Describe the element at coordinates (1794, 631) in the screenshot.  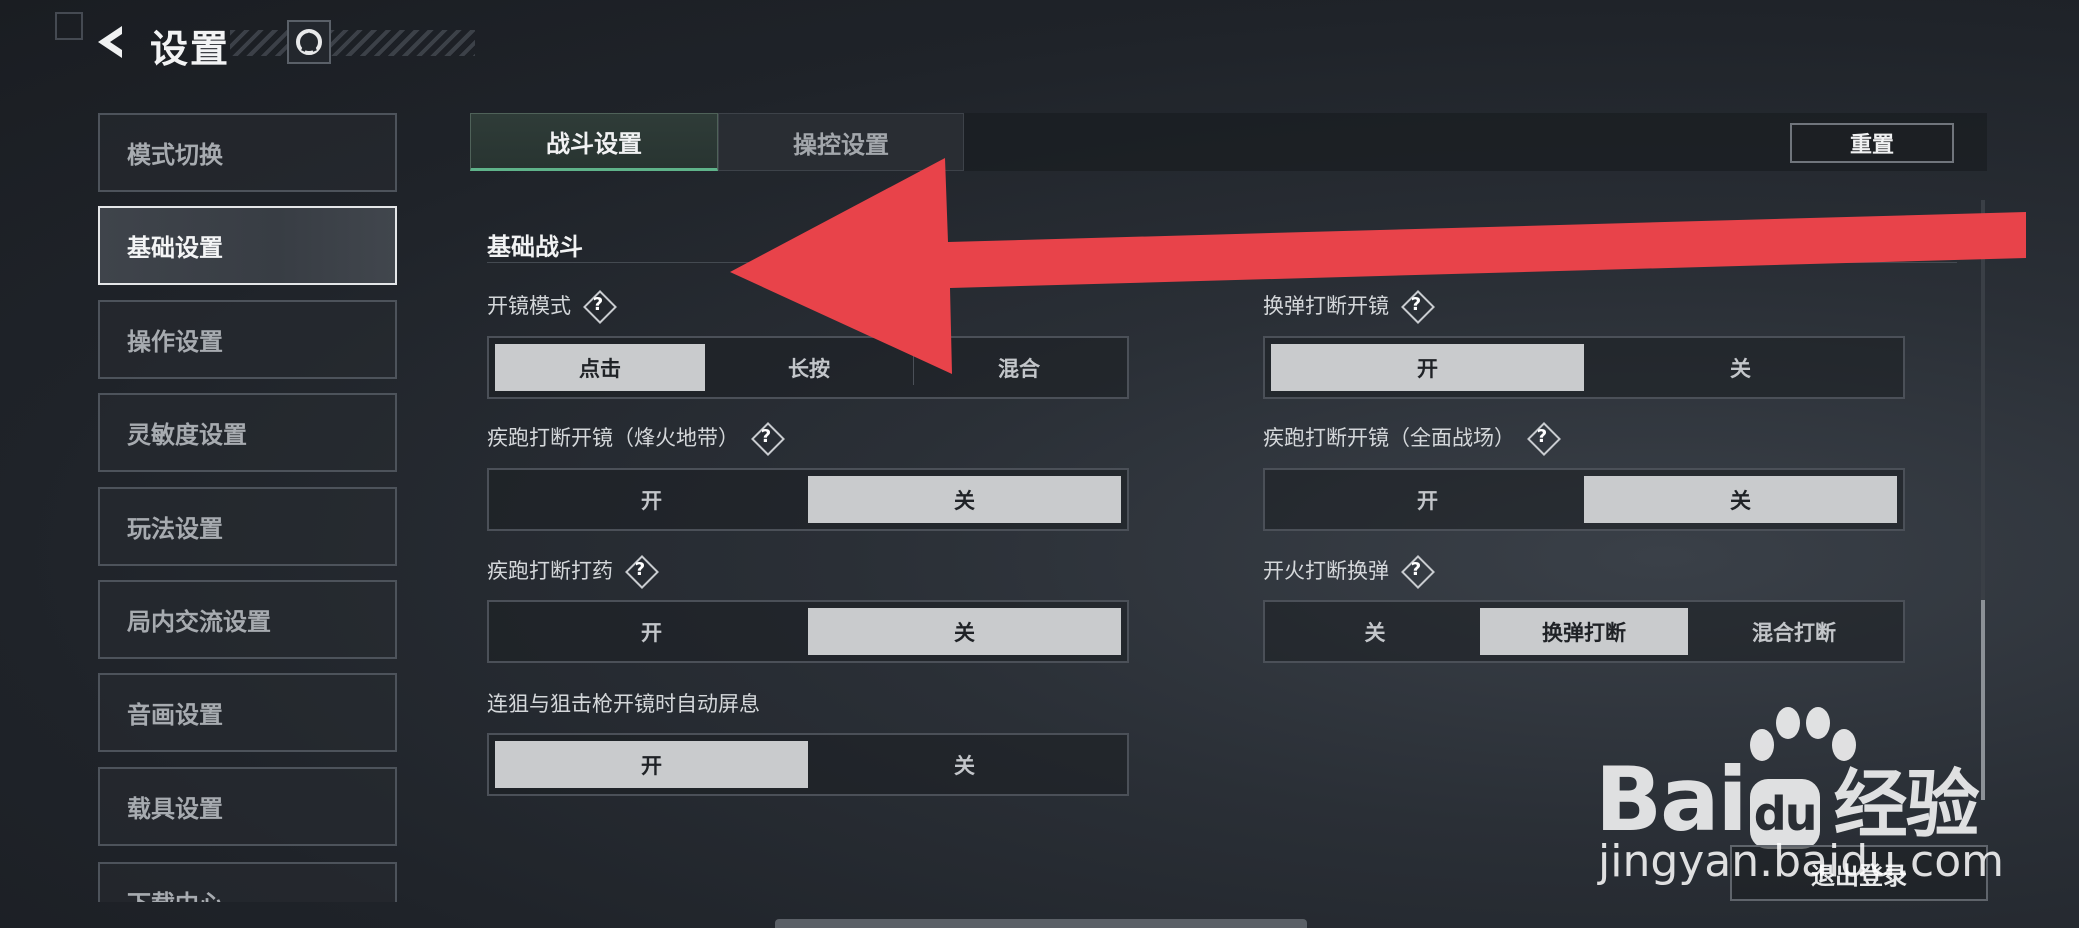
I see `option-mixed-interrupt: 混合打断` at that location.